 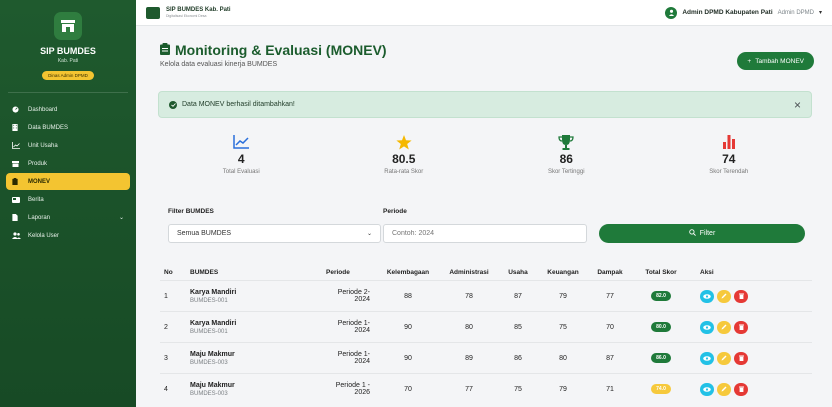 What do you see at coordinates (44, 235) in the screenshot?
I see `sidebar-item-label: Kelola User` at bounding box center [44, 235].